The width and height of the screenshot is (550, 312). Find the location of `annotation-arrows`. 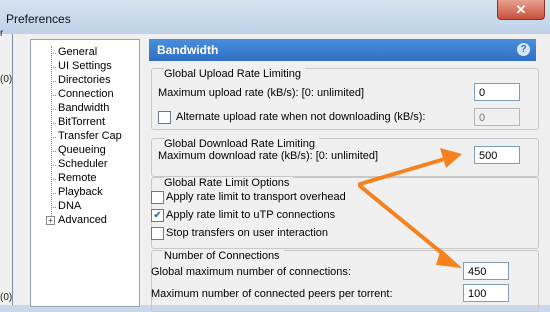

annotation-arrows is located at coordinates (410, 208).